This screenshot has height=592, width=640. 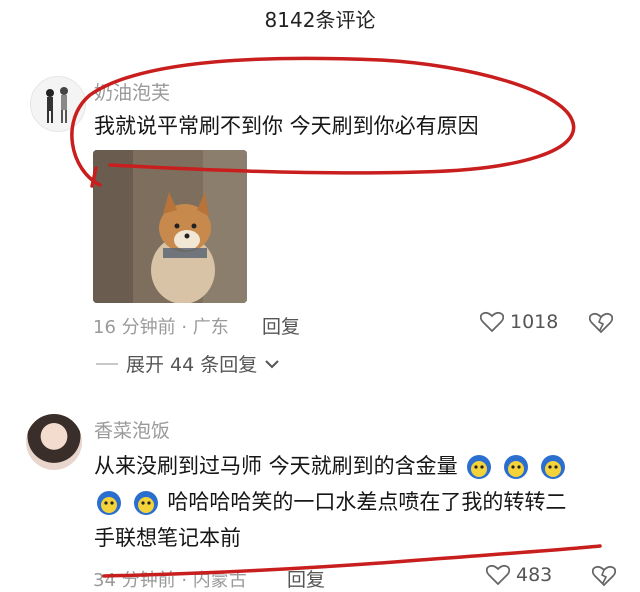 I want to click on comment-text-line: 哈哈哈哈笑的一口水差点喷在了我的转转二, so click(x=367, y=502).